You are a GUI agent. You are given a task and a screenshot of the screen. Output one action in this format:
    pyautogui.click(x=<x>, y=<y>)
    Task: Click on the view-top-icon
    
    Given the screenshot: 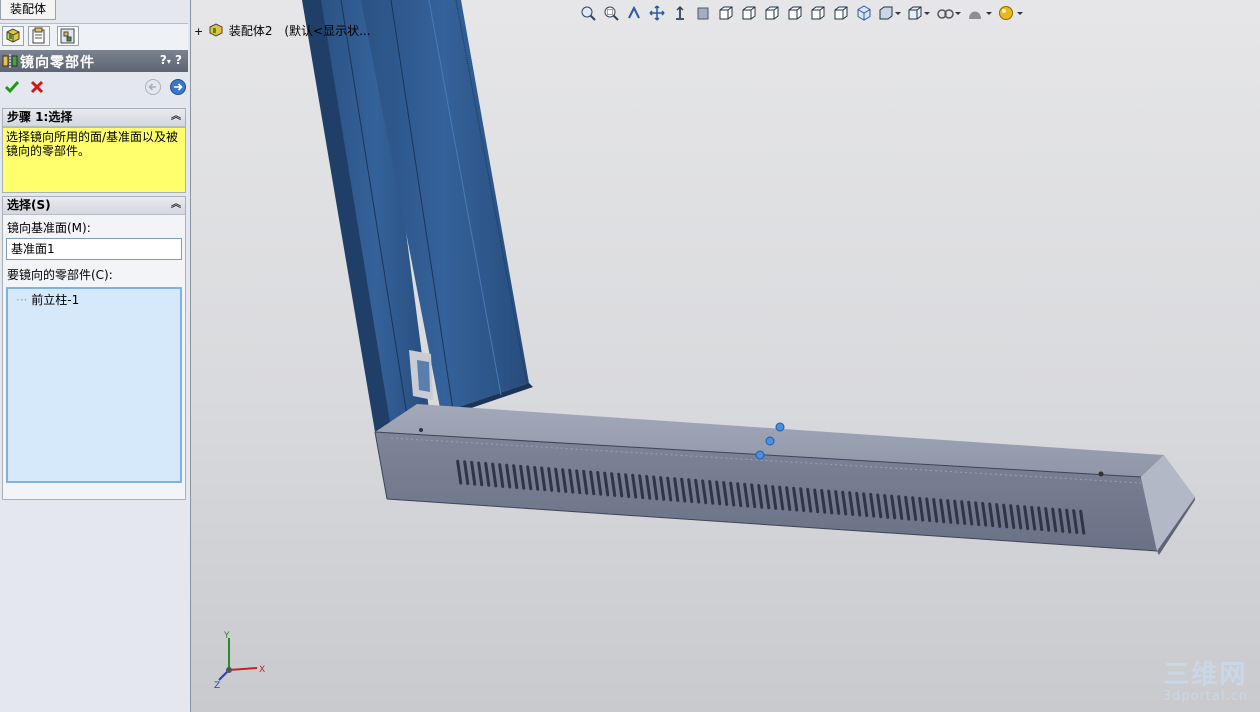 What is the action you would take?
    pyautogui.click(x=818, y=13)
    